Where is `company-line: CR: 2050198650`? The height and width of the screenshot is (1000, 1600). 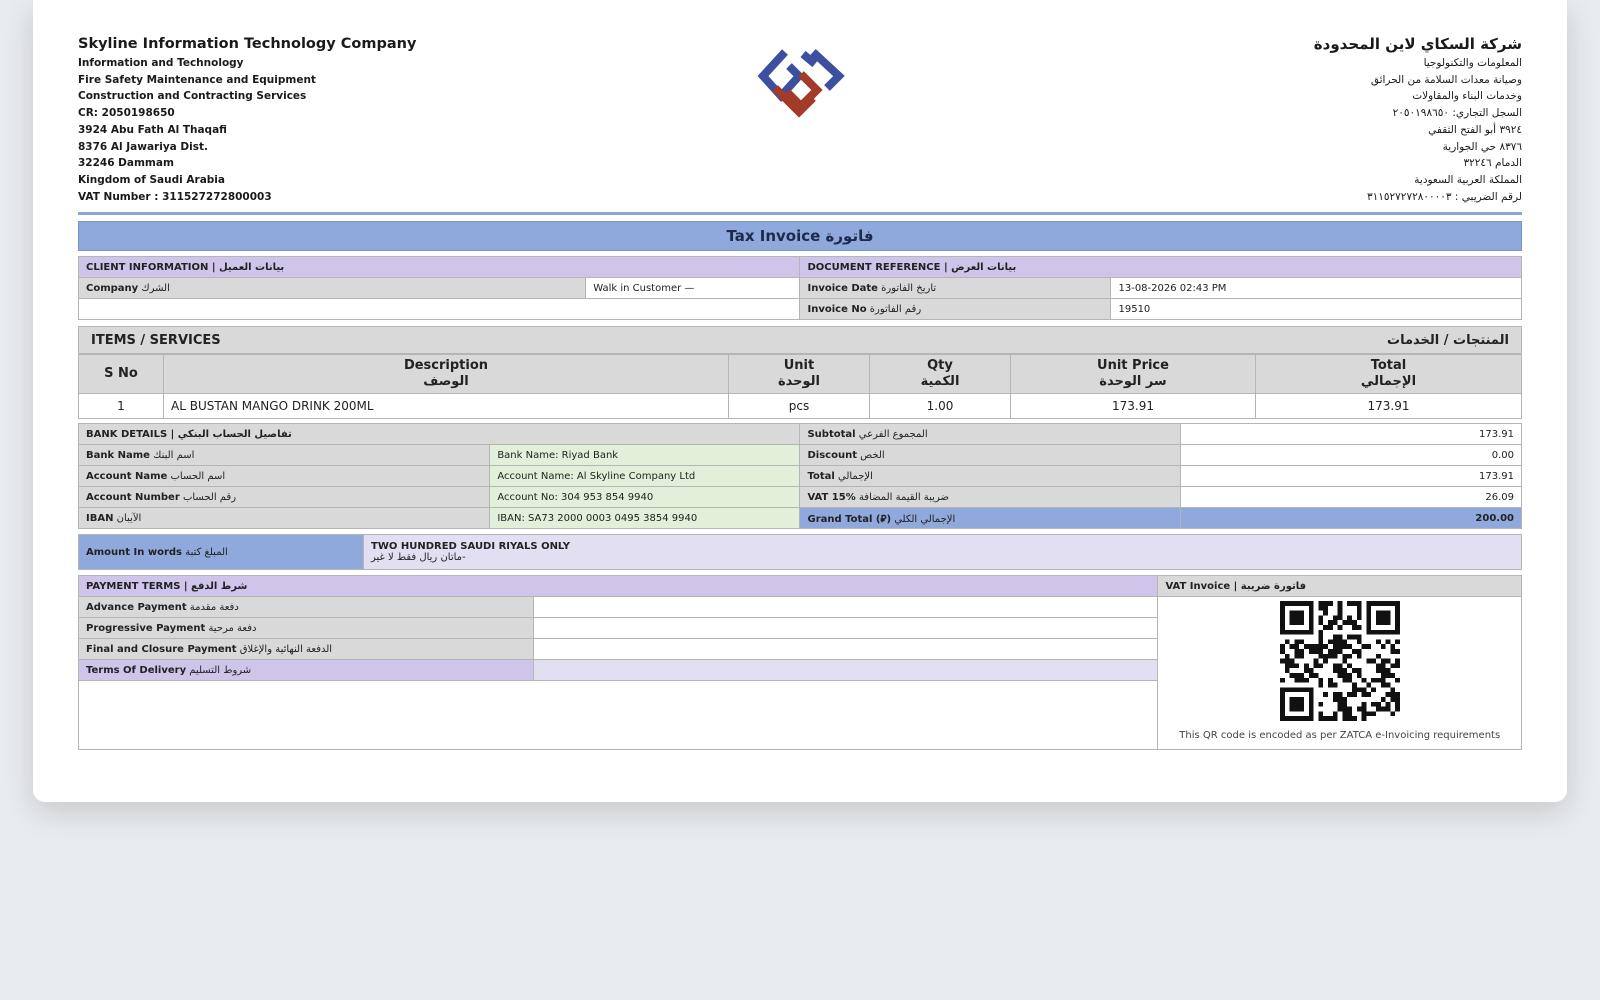
company-line: CR: 2050198650 is located at coordinates (126, 113).